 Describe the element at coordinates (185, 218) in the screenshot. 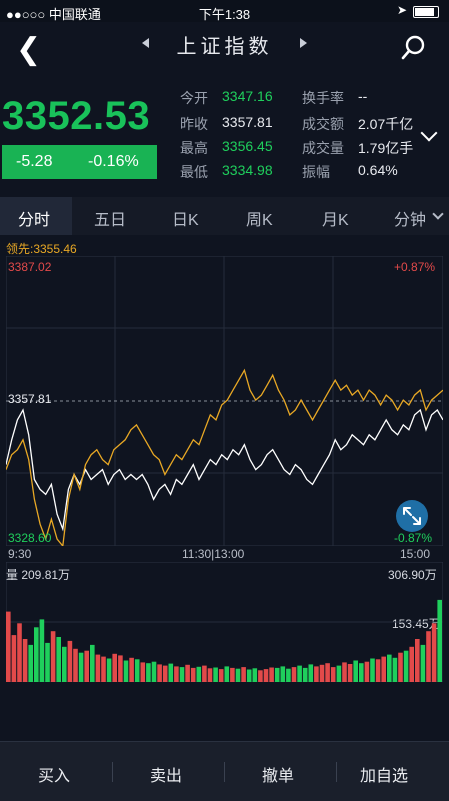

I see `tab-daily-k: 日K` at that location.